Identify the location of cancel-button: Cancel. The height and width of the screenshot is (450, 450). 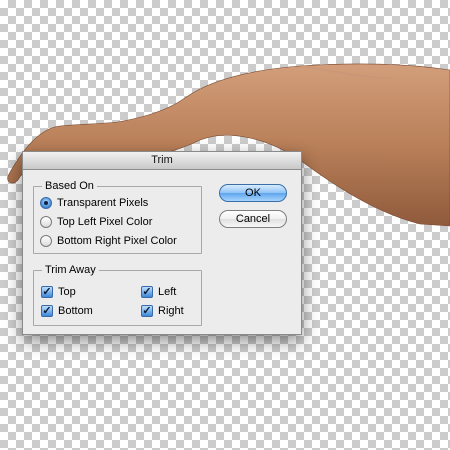
(253, 219).